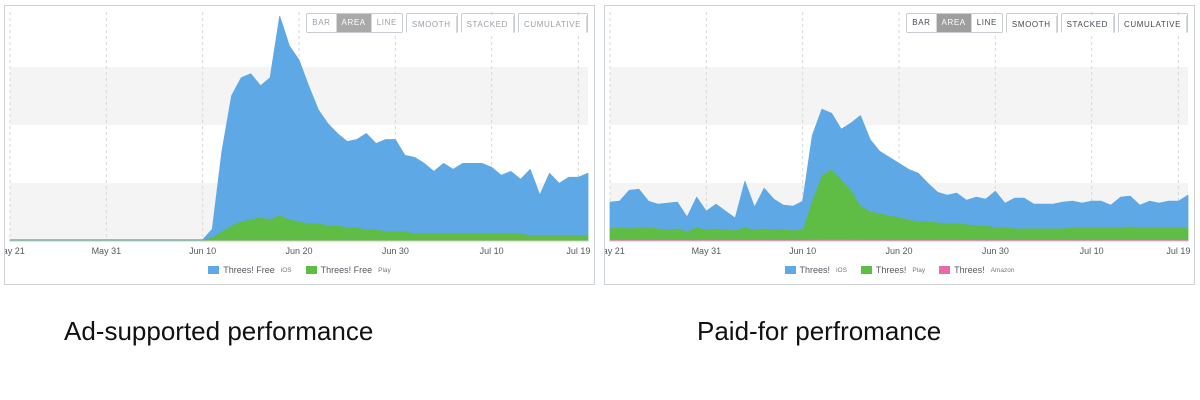  I want to click on chart-legend: Threes! Free iOS Threes! Free Play, so click(299, 270).